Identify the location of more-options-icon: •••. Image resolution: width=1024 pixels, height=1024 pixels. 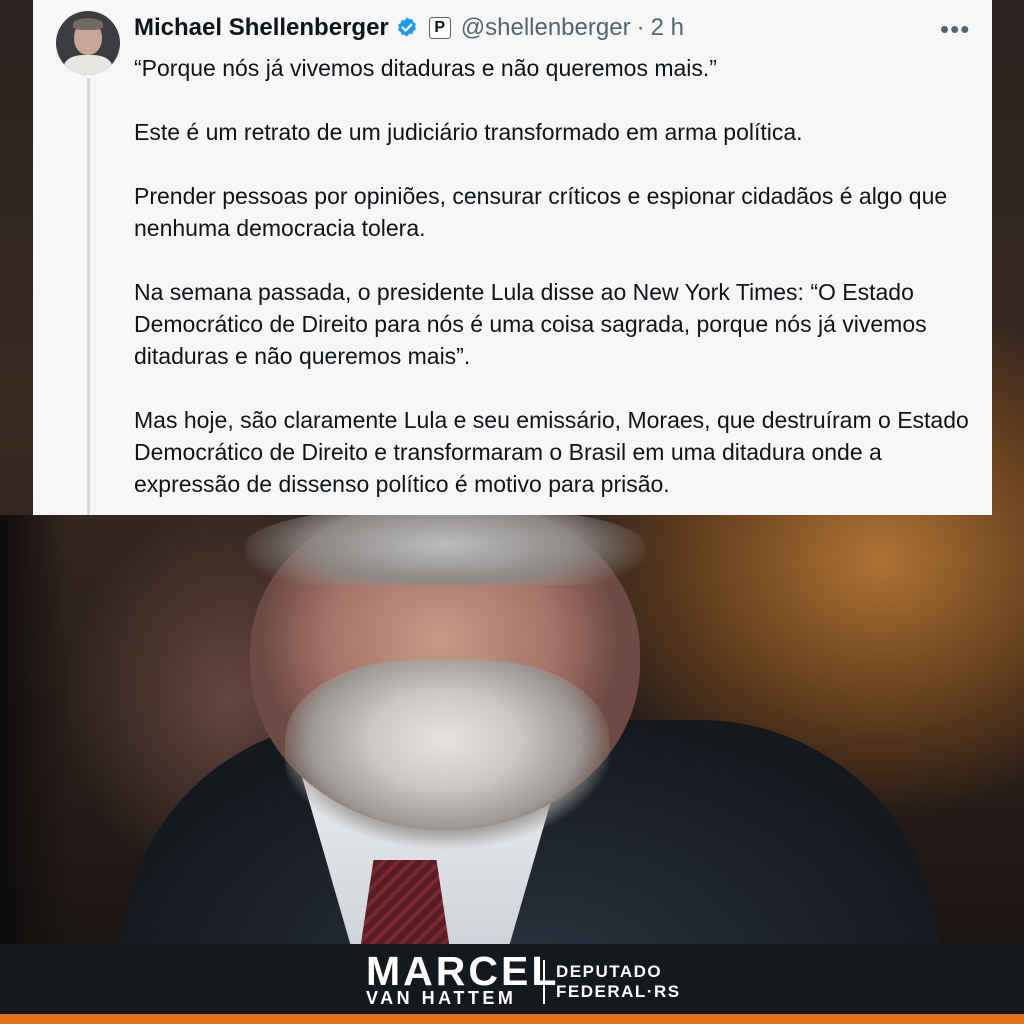
(955, 29).